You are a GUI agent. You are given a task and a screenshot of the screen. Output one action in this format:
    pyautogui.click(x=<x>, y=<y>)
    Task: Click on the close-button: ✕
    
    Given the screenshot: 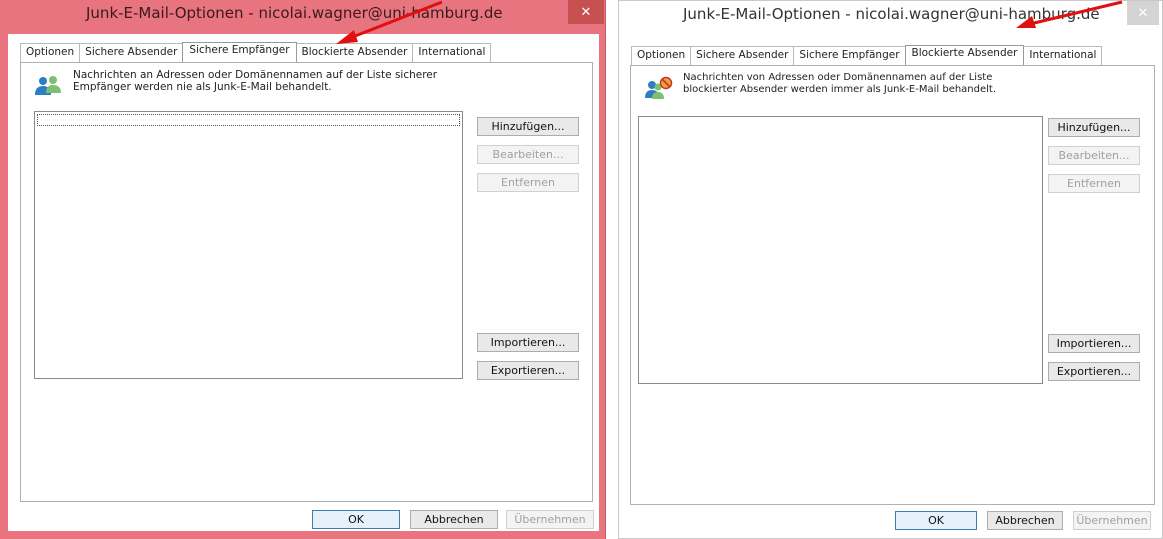 What is the action you would take?
    pyautogui.click(x=586, y=12)
    